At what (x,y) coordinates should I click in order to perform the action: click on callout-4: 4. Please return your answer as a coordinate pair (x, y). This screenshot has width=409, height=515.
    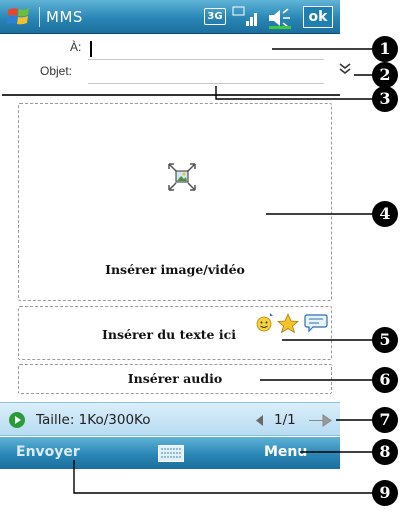
    Looking at the image, I should click on (385, 214).